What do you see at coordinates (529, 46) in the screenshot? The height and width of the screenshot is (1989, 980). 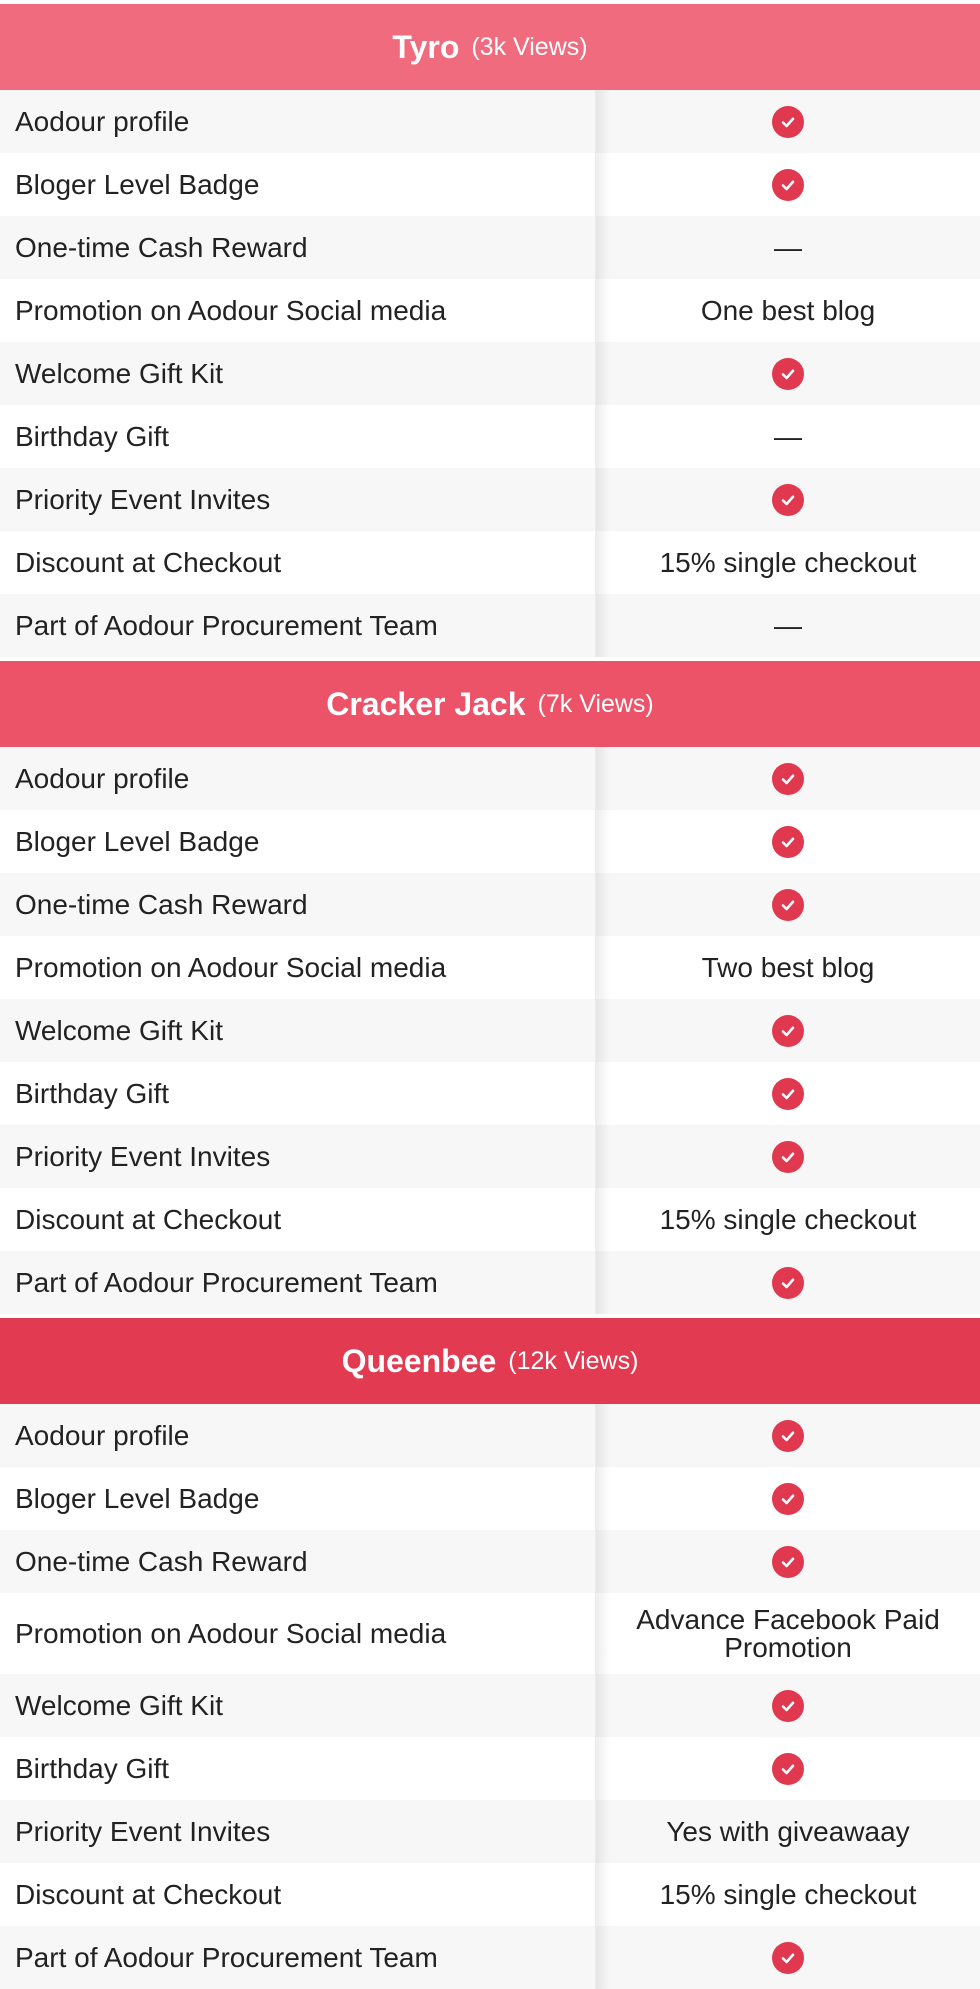 I see `tier-views: (3k Views)` at bounding box center [529, 46].